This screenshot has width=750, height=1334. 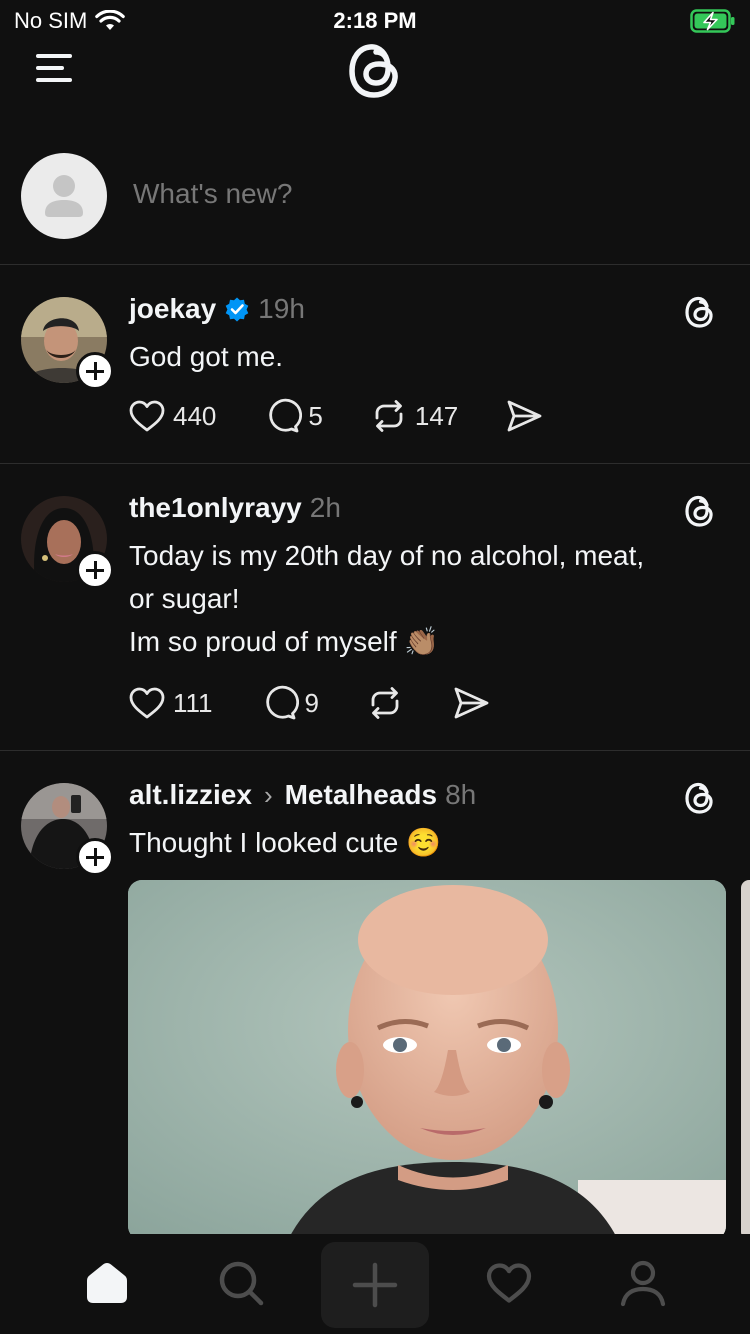 I want to click on reply-button: 5, so click(x=292, y=416).